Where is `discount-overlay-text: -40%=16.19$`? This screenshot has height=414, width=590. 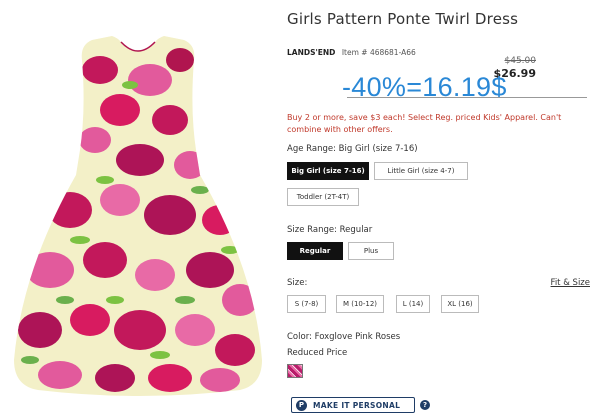 discount-overlay-text: -40%=16.19$ is located at coordinates (424, 87).